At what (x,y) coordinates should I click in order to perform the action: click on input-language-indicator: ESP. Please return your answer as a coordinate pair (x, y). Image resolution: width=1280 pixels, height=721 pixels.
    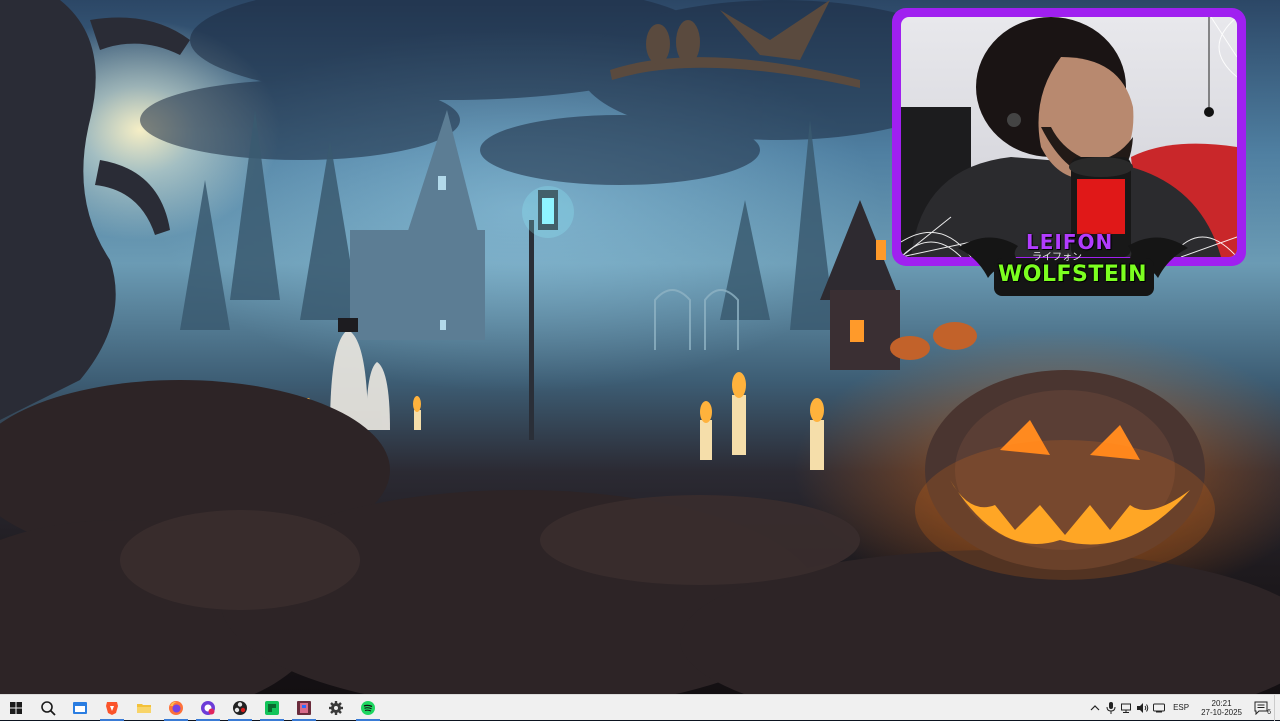
    Looking at the image, I should click on (1181, 707).